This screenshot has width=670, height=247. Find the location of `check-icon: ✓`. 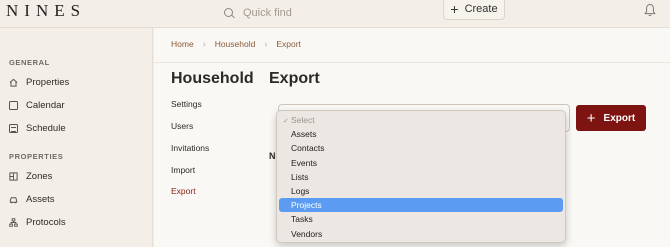

check-icon: ✓ is located at coordinates (286, 121).